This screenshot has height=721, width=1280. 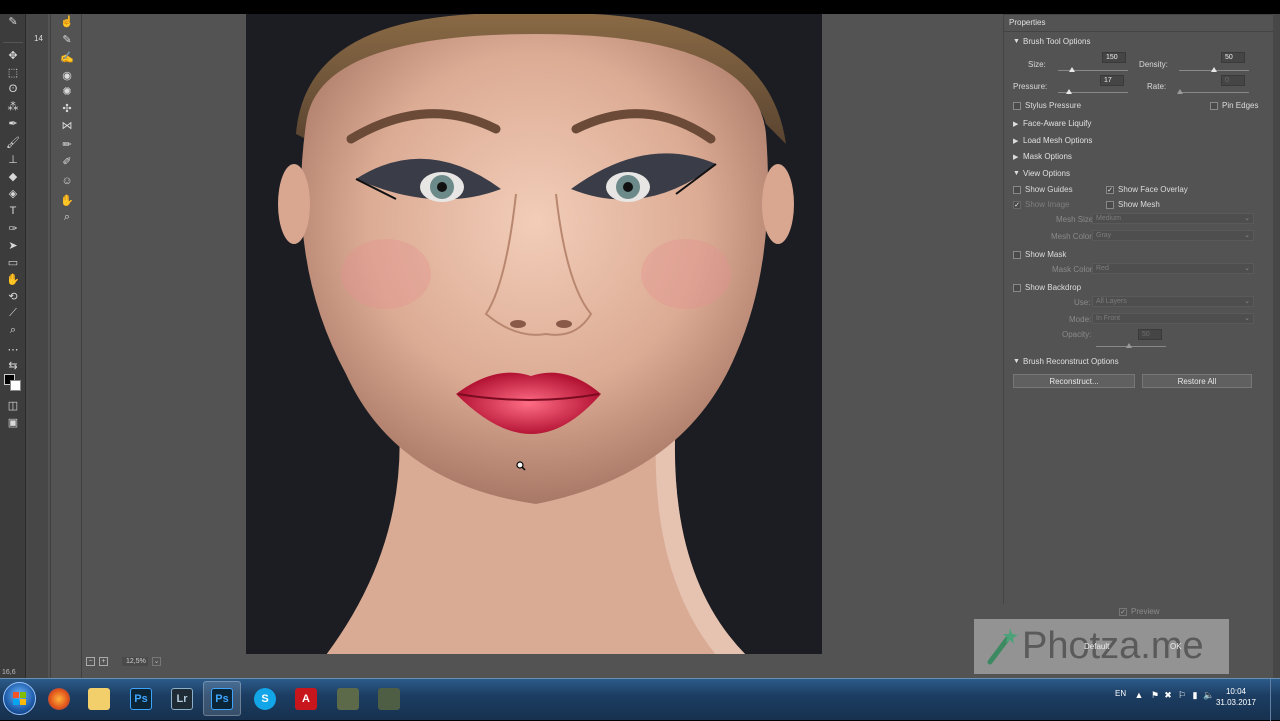 I want to click on mesh-color-select: Gray ⌄, so click(x=1173, y=235).